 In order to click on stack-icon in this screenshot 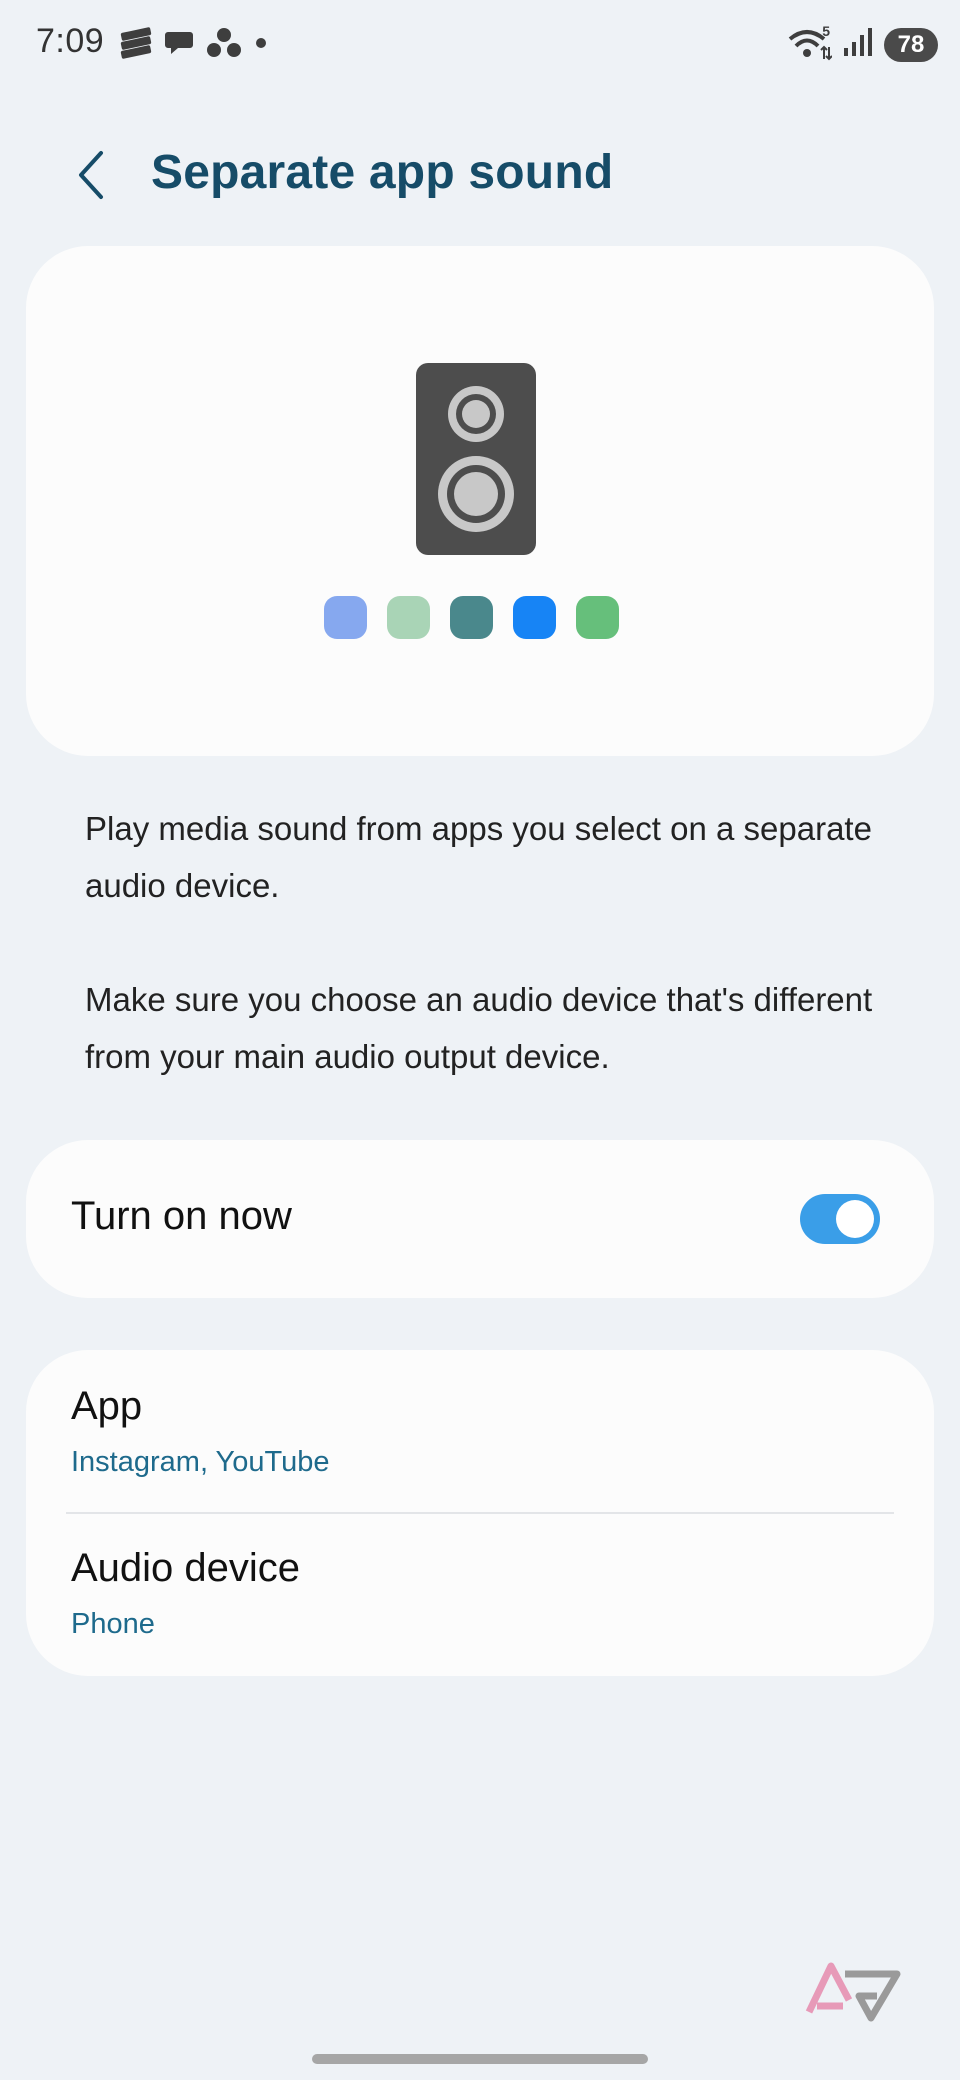, I will do `click(136, 45)`.